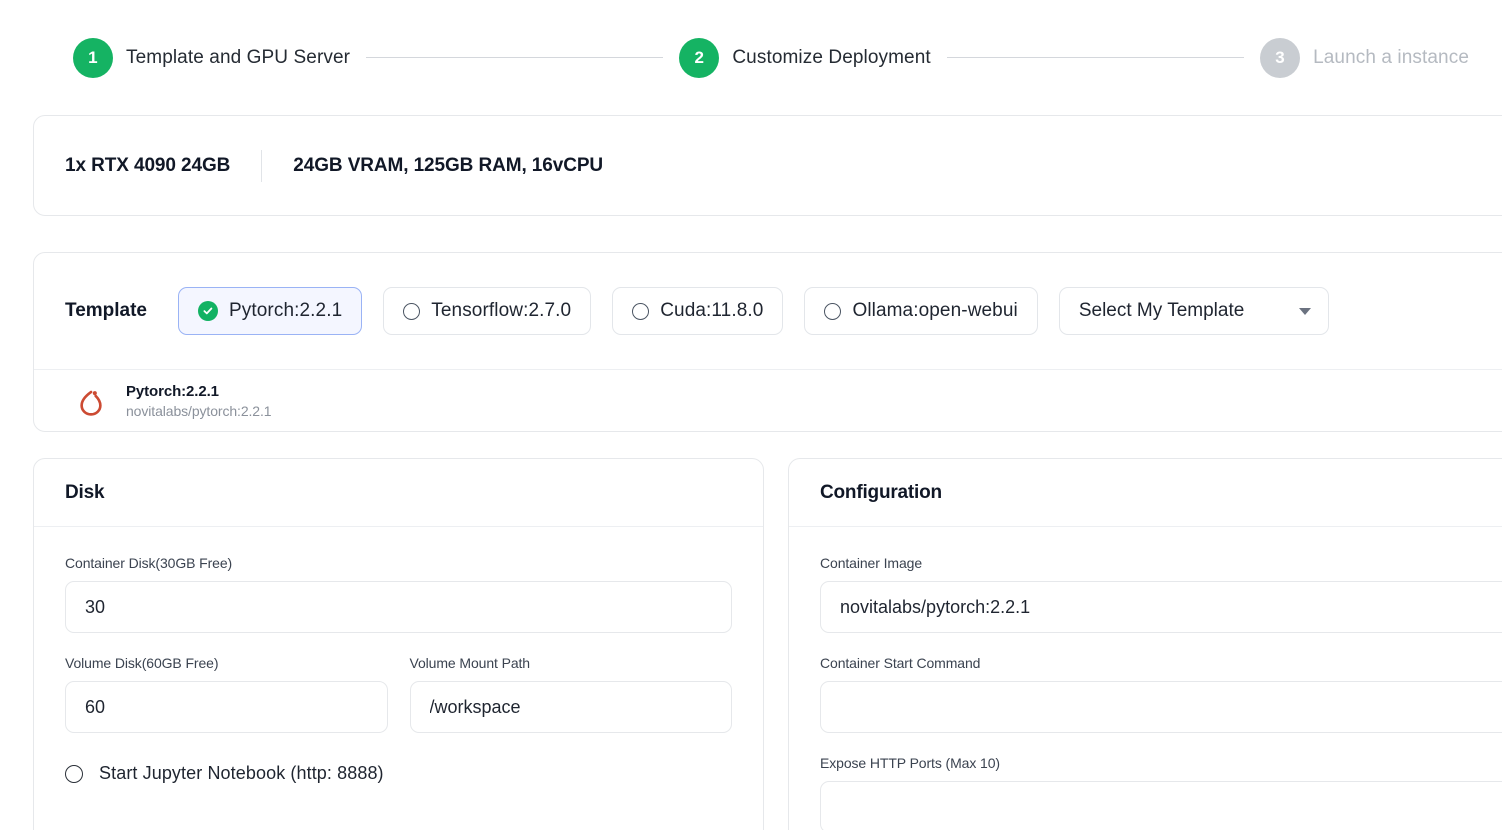 Image resolution: width=1502 pixels, height=830 pixels. What do you see at coordinates (881, 492) in the screenshot?
I see `configuration-panel-title: Configuration` at bounding box center [881, 492].